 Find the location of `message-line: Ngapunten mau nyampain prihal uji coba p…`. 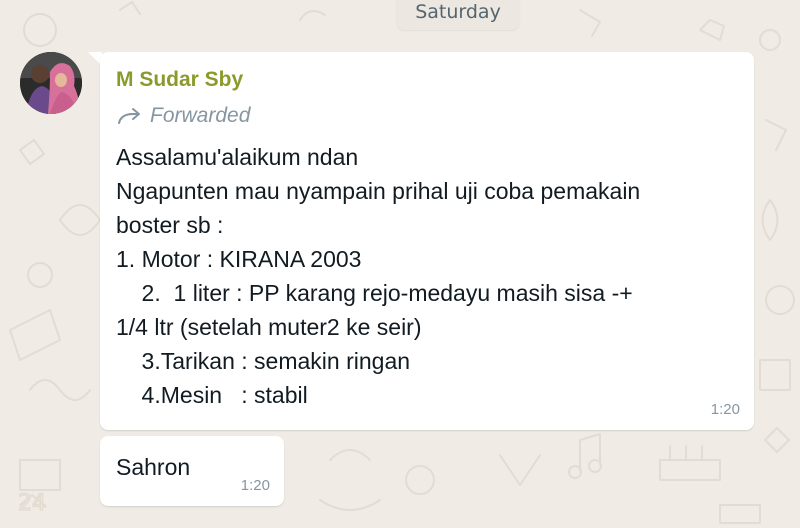

message-line: Ngapunten mau nyampain prihal uji coba p… is located at coordinates (378, 191).